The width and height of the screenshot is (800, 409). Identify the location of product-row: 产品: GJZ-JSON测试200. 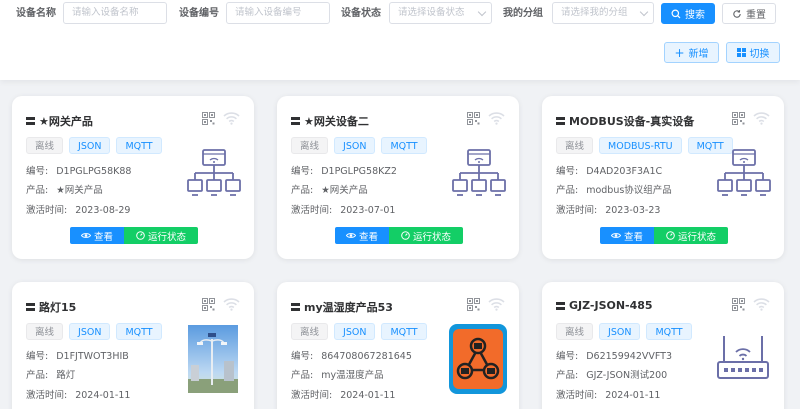
(611, 374).